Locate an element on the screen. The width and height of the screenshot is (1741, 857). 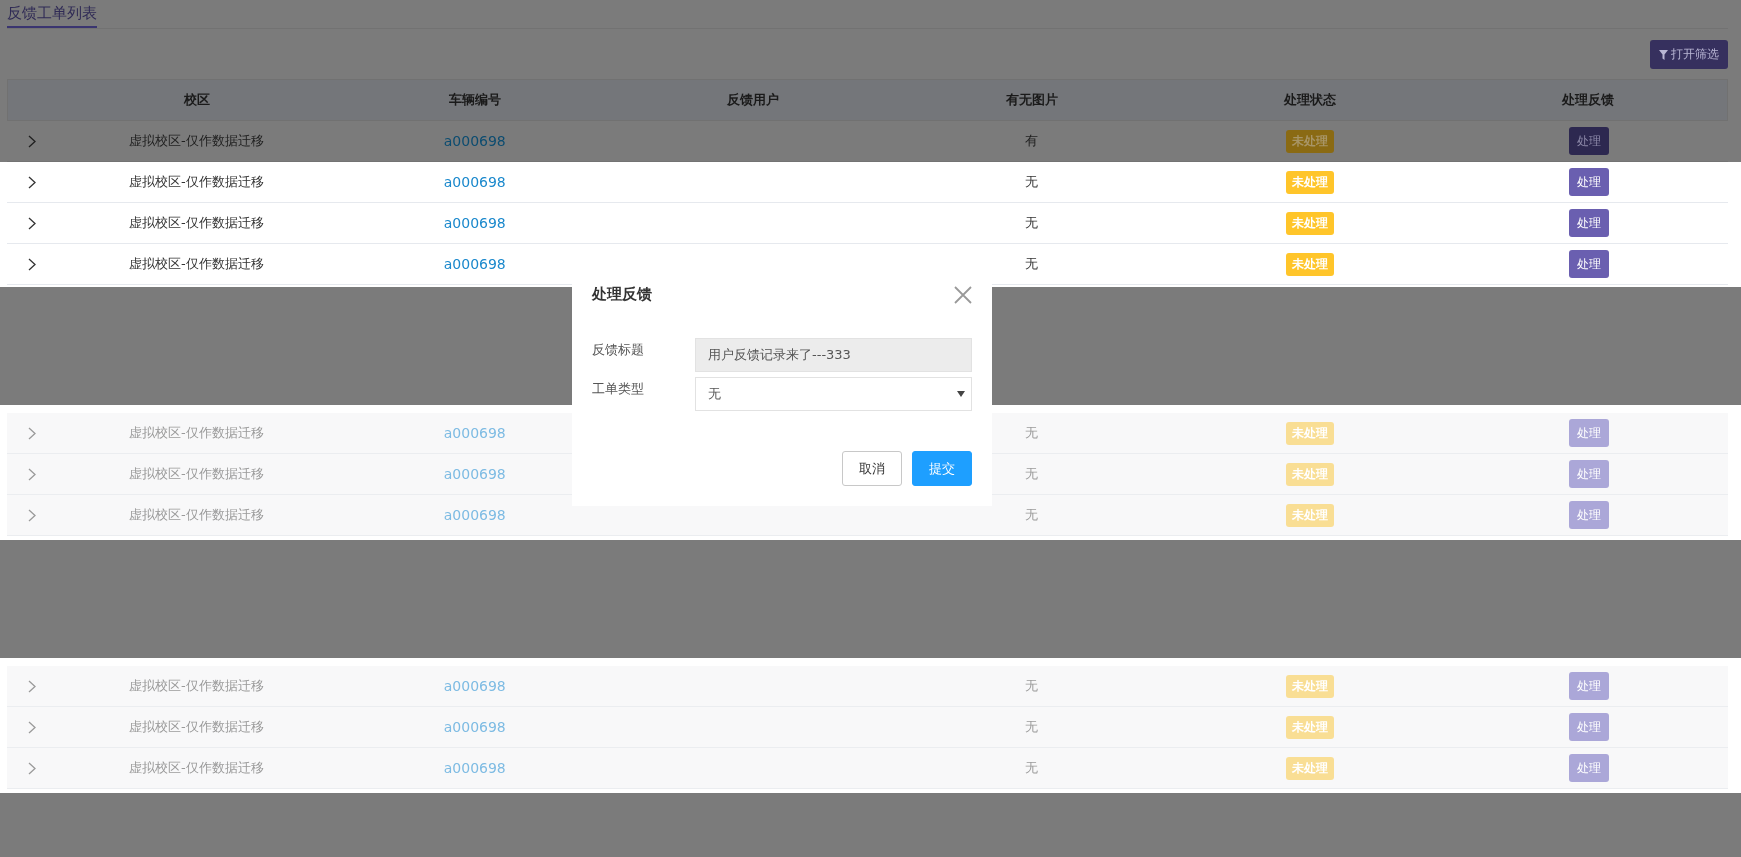
column-header: 处理状态 is located at coordinates (1309, 100).